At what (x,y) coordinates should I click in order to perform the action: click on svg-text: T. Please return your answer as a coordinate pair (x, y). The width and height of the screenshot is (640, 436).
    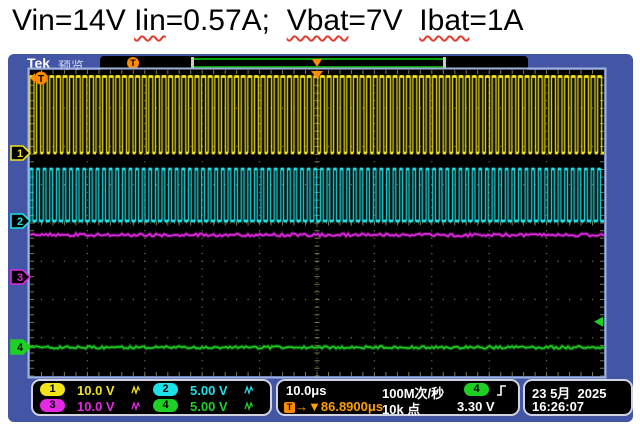
    Looking at the image, I should click on (41, 79).